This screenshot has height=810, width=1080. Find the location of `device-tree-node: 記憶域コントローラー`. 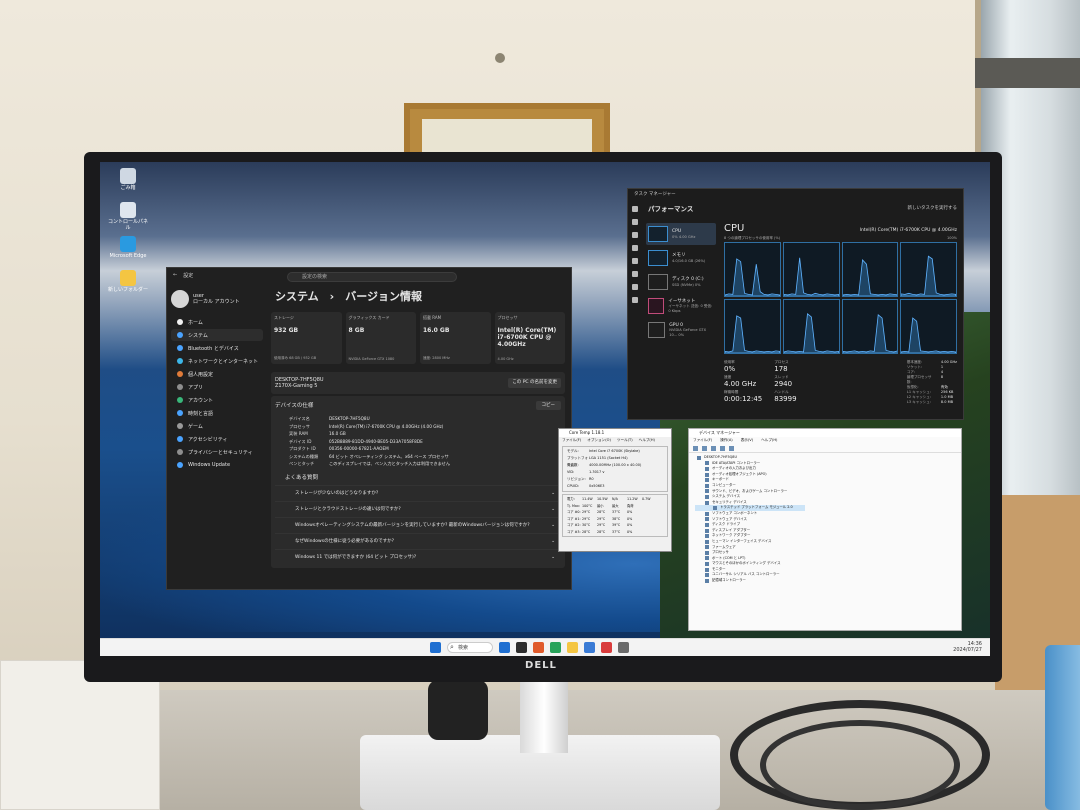

device-tree-node: 記憶域コントローラー is located at coordinates (825, 581).